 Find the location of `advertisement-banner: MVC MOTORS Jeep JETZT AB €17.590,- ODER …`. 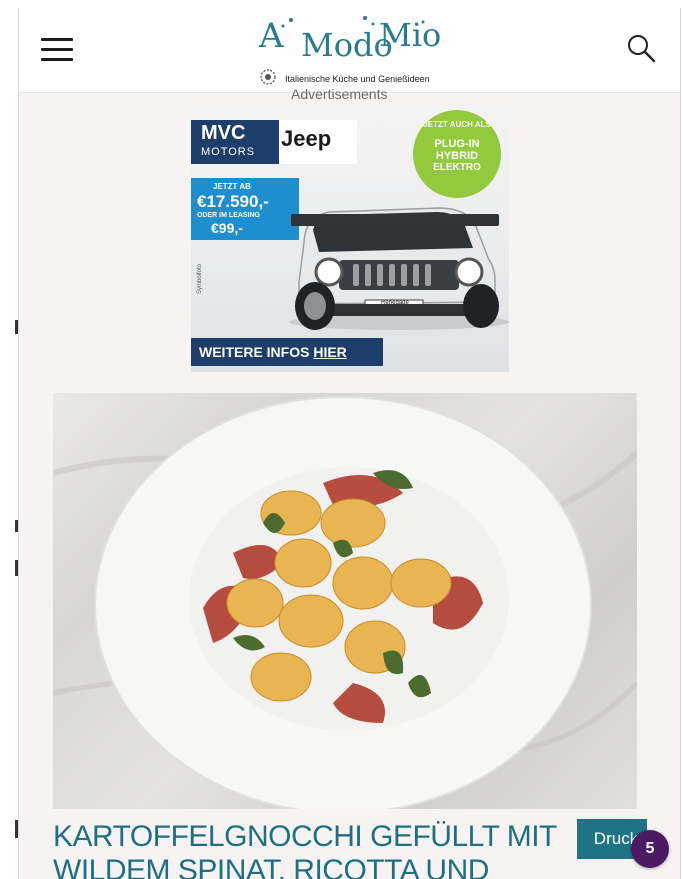

advertisement-banner: MVC MOTORS Jeep JETZT AB €17.590,- ODER … is located at coordinates (350, 239).